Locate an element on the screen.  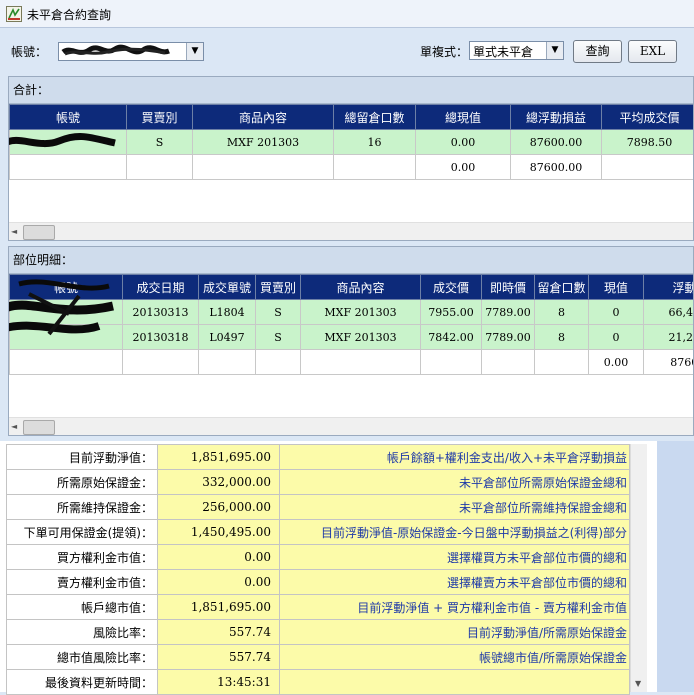
details-table-cell: 87600.00 is located at coordinates (669, 362).